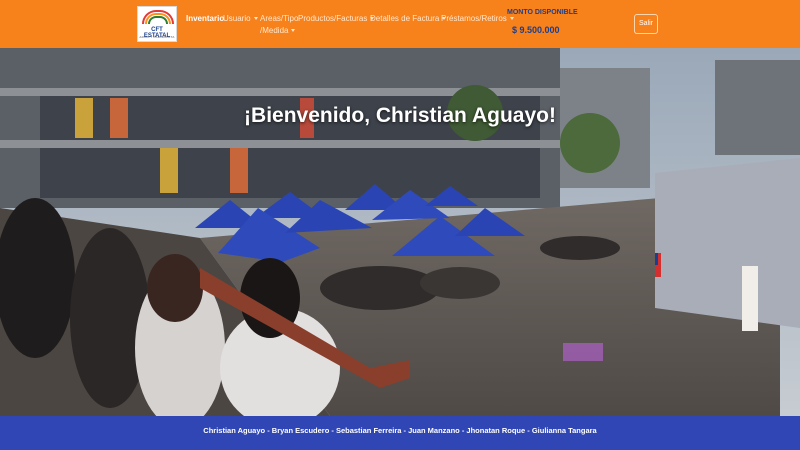 This screenshot has width=800, height=450. I want to click on nav-label: /Medida, so click(274, 30).